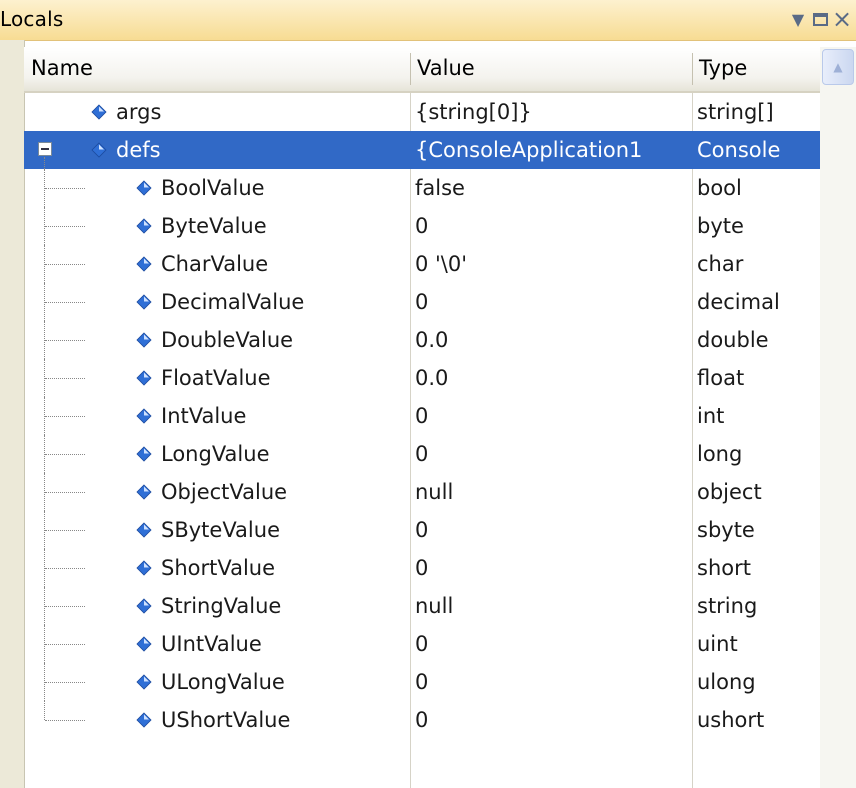 The image size is (856, 788). What do you see at coordinates (729, 492) in the screenshot?
I see `row-type: object` at bounding box center [729, 492].